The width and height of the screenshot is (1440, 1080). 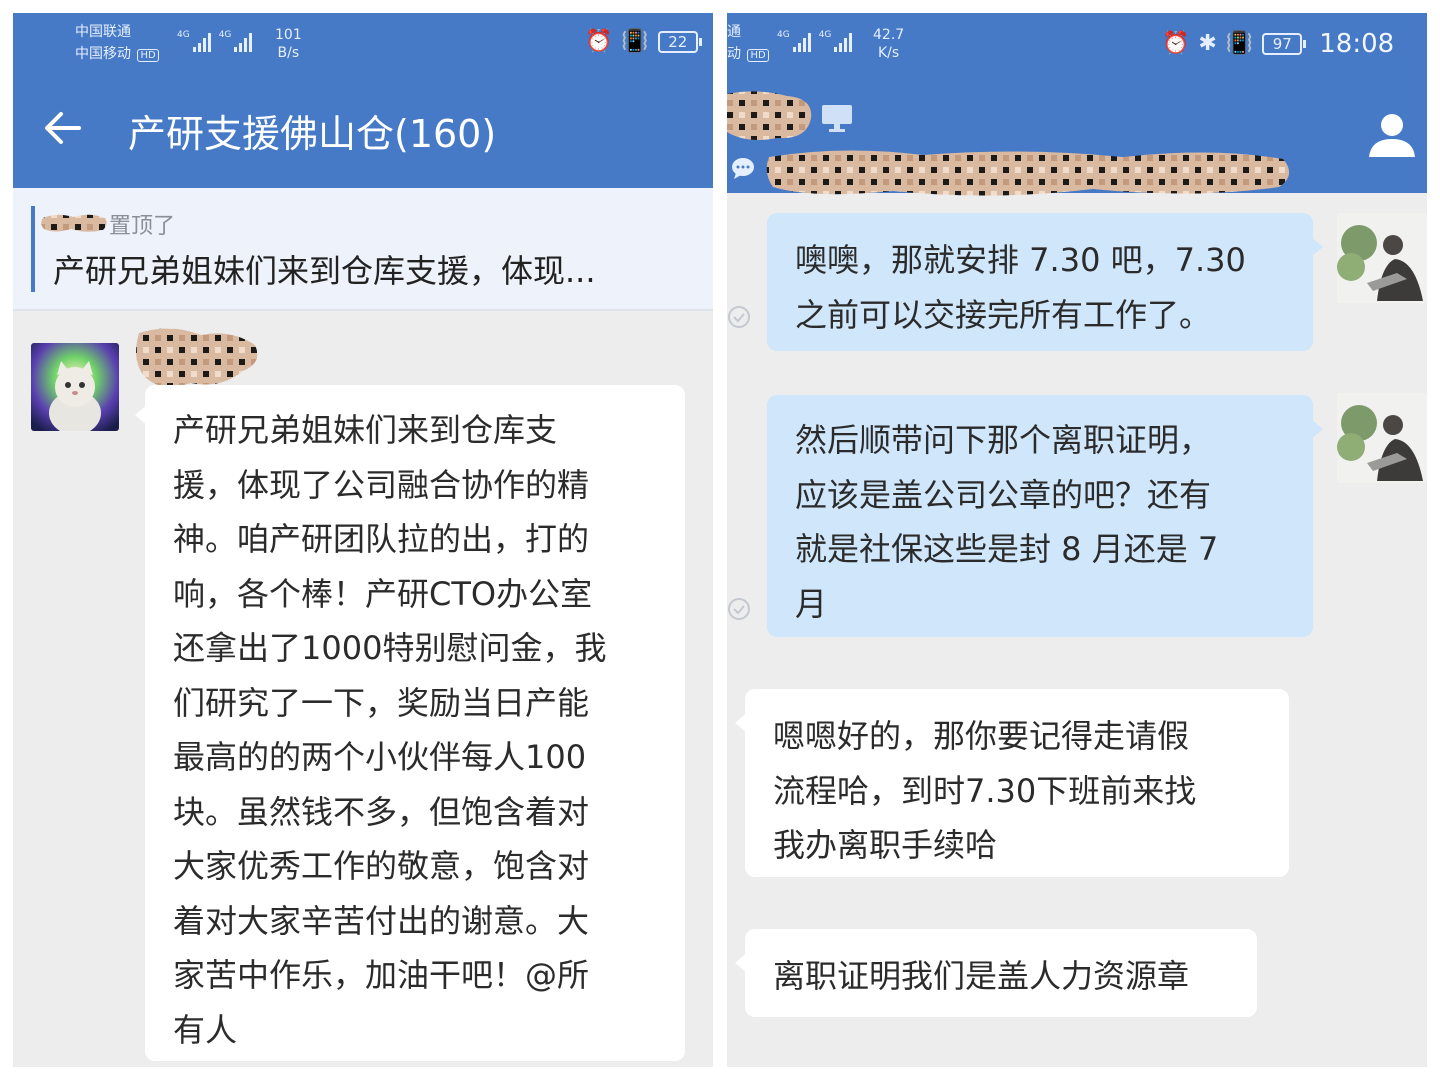 I want to click on redacted-contact-status, so click(x=1028, y=173).